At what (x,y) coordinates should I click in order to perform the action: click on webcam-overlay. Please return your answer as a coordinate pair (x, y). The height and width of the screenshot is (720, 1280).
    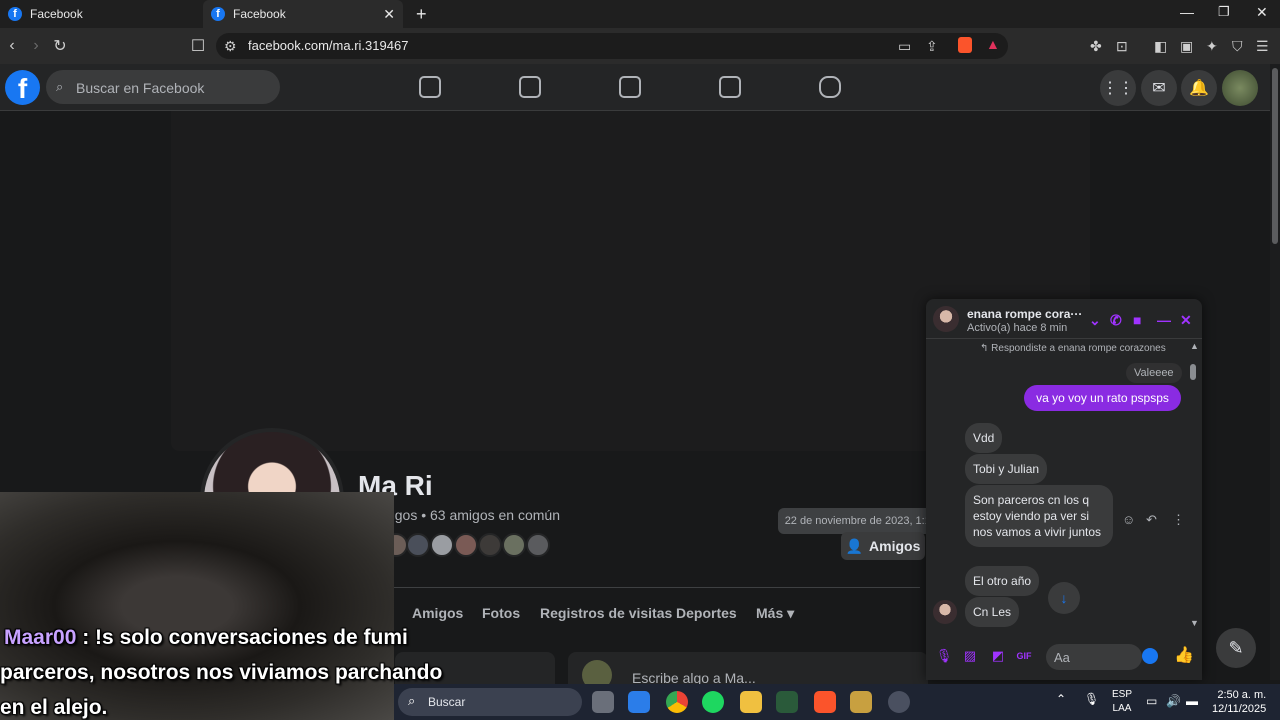
    Looking at the image, I should click on (197, 606).